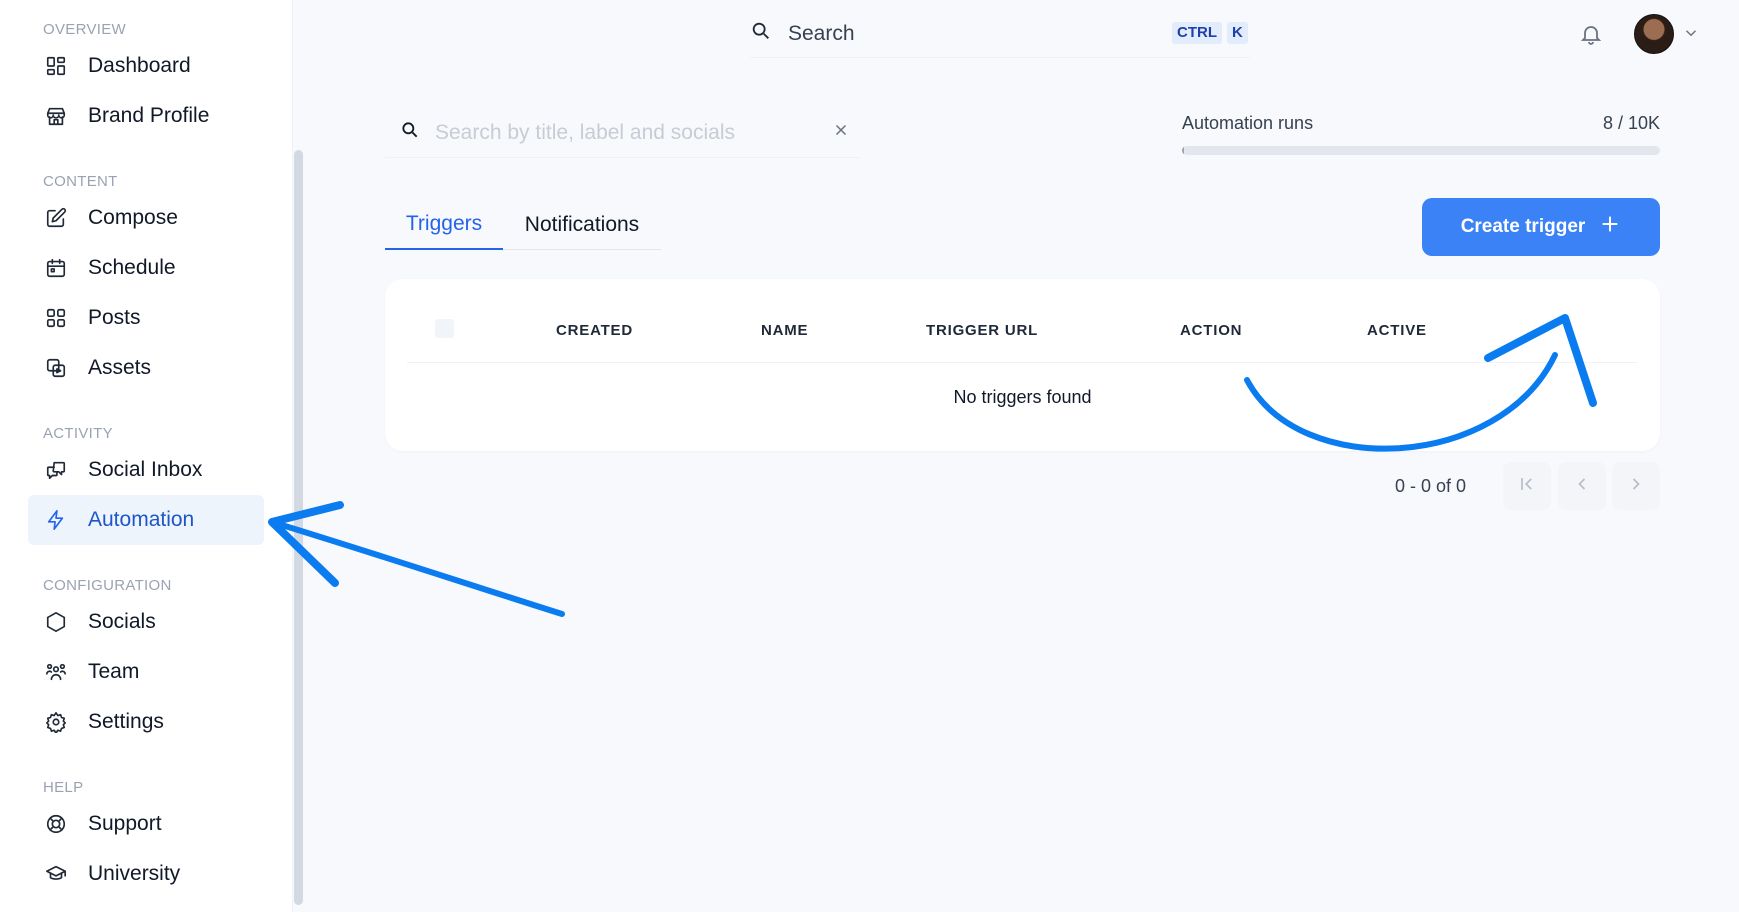 This screenshot has height=912, width=1739. I want to click on create-trigger-button: Create trigger, so click(1541, 227).